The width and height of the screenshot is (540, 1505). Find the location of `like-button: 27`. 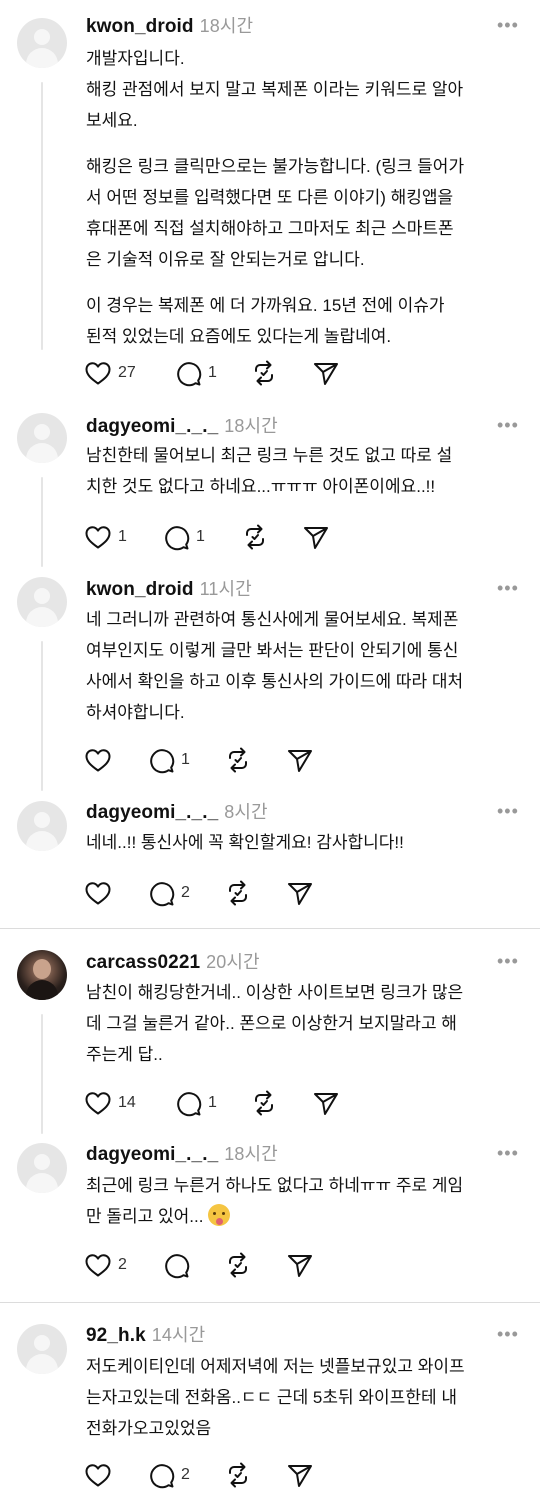

like-button: 27 is located at coordinates (110, 373).